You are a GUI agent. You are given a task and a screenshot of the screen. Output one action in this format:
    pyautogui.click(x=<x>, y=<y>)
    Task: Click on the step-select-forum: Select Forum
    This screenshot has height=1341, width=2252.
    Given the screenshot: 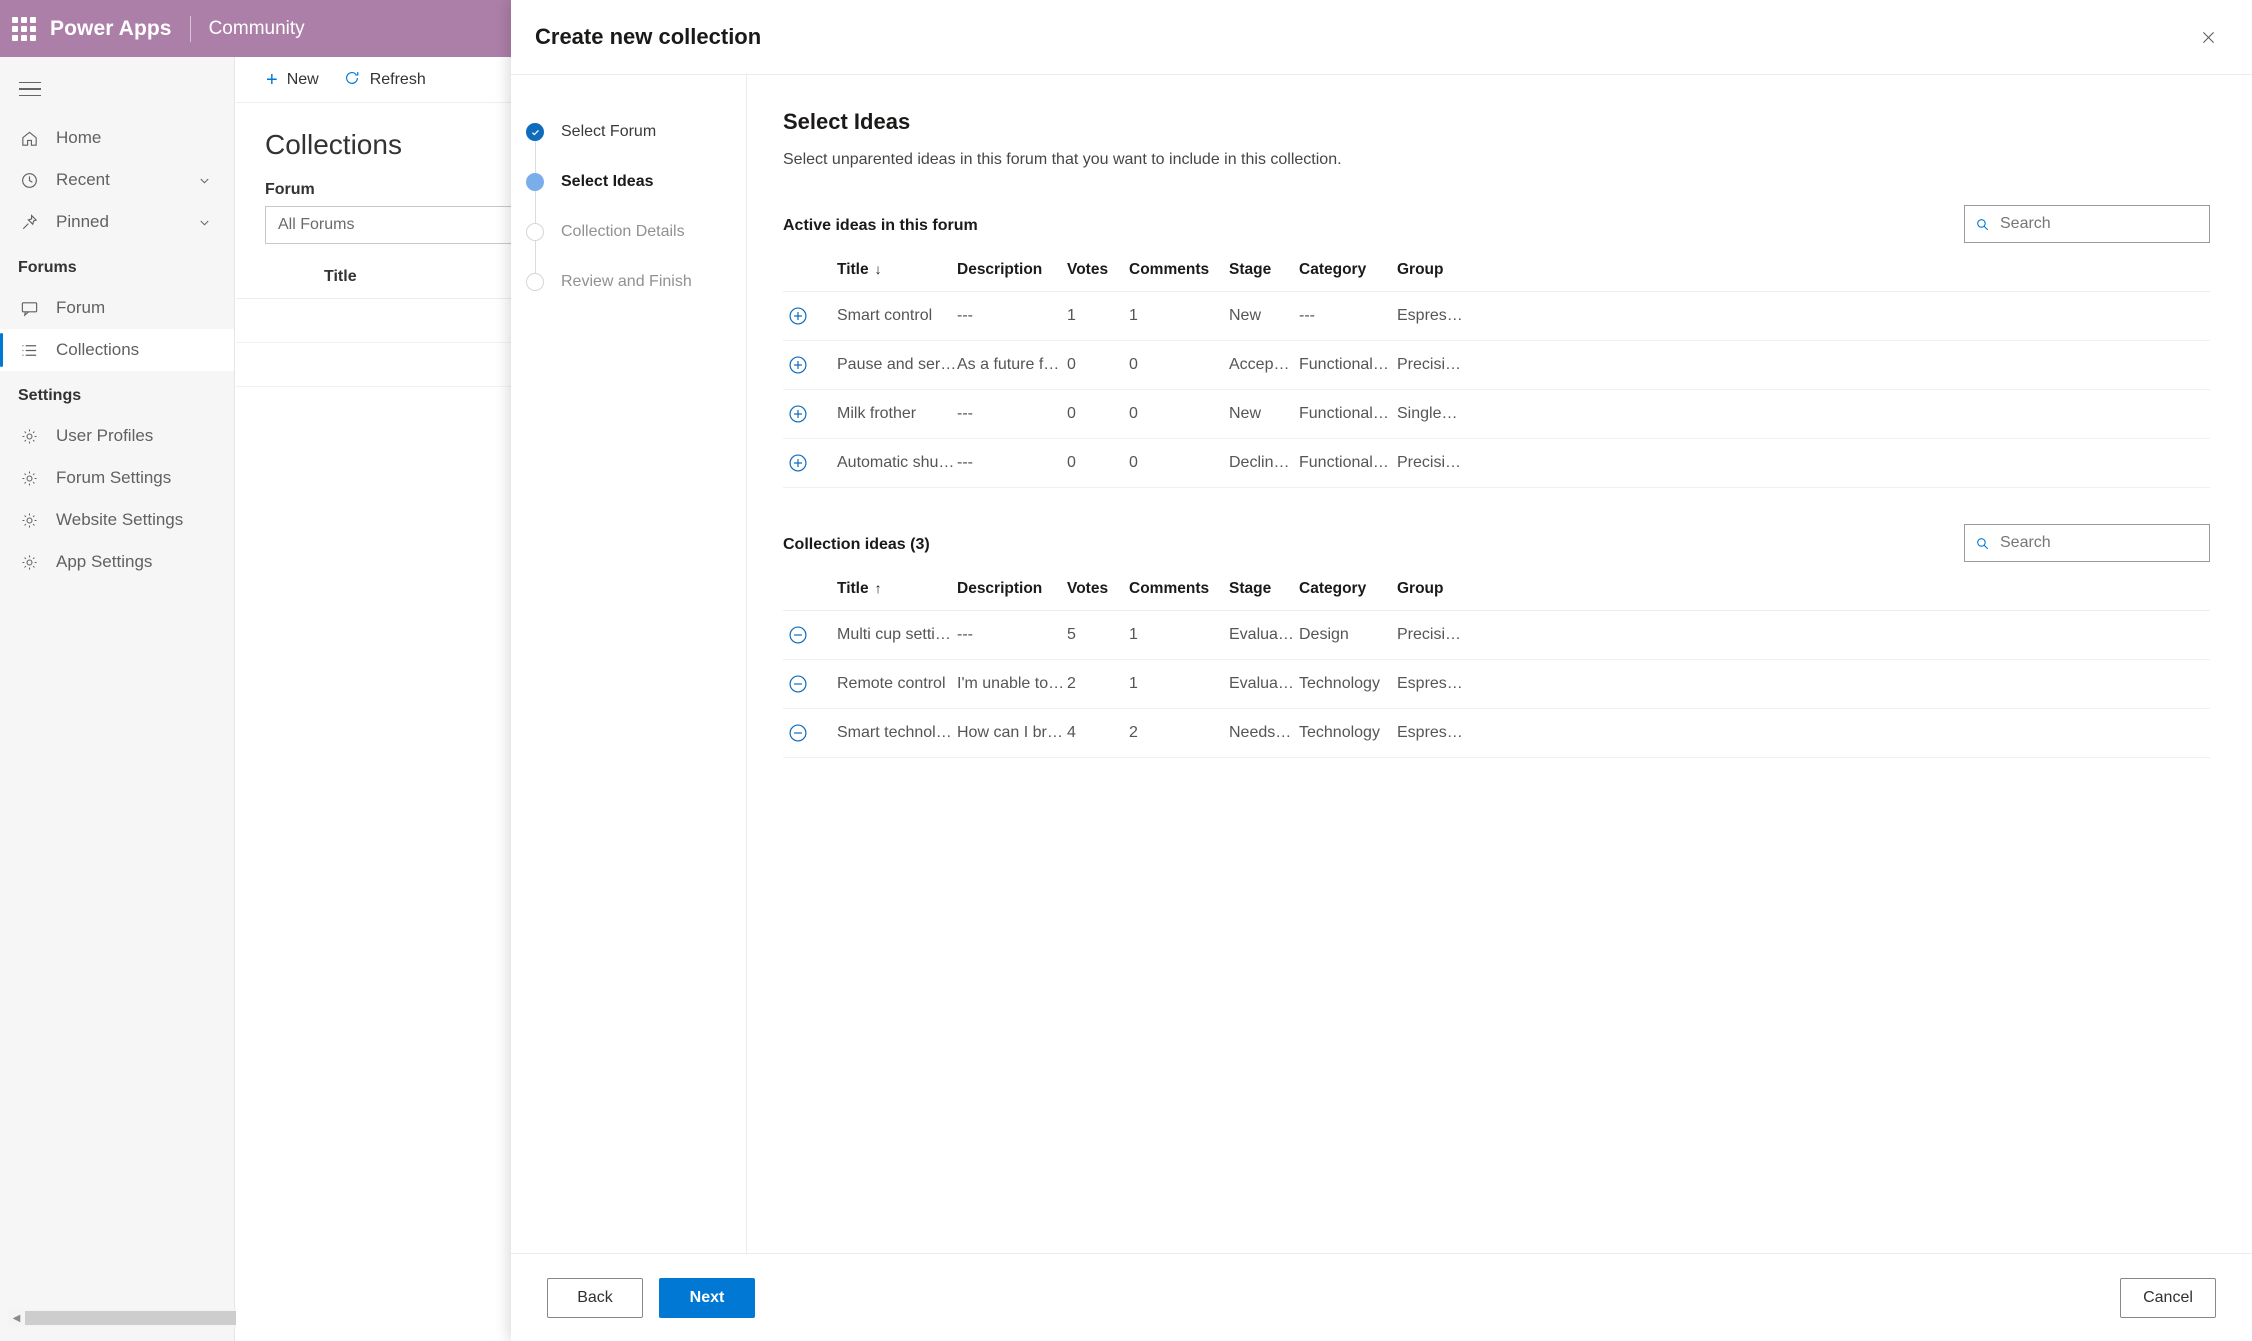 What is the action you would take?
    pyautogui.click(x=628, y=132)
    